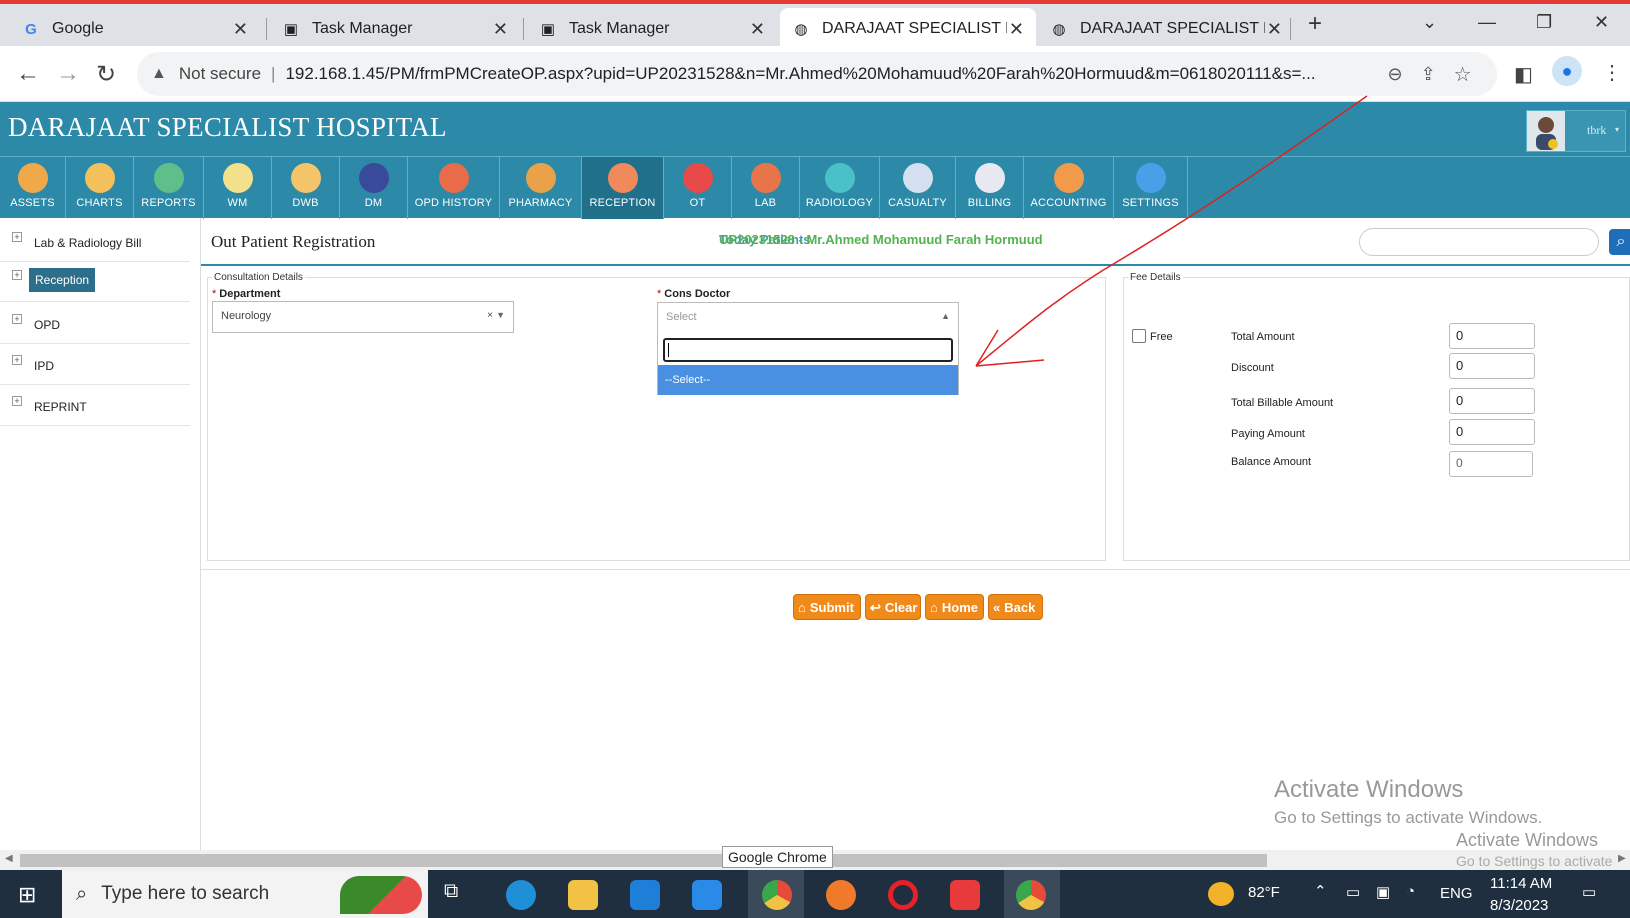 The width and height of the screenshot is (1630, 918). Describe the element at coordinates (169, 188) in the screenshot. I see `module-reports: REPORTS` at that location.